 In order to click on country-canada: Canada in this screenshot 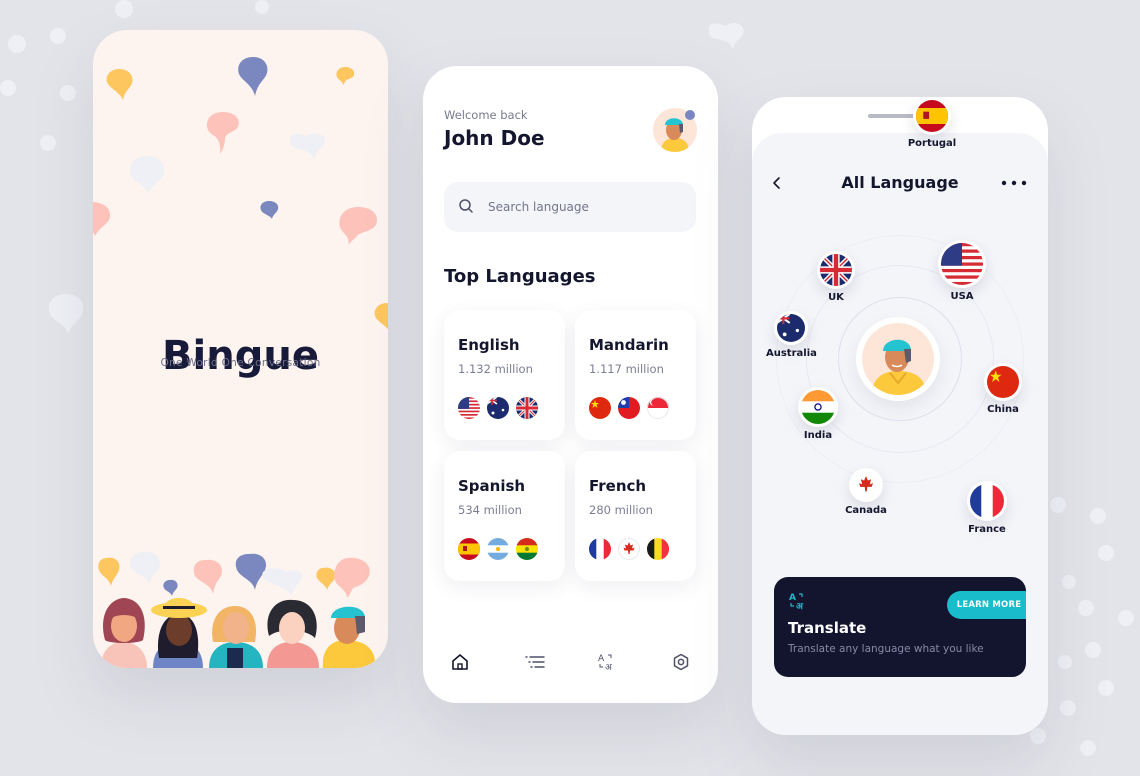, I will do `click(866, 492)`.